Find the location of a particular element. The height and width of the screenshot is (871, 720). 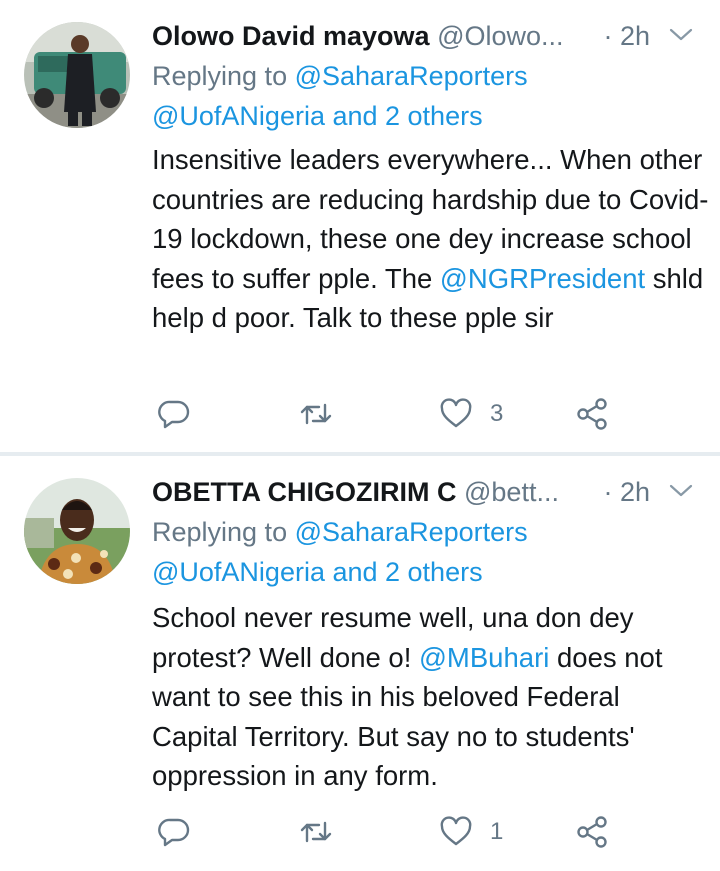

like-count: 1 is located at coordinates (497, 831).